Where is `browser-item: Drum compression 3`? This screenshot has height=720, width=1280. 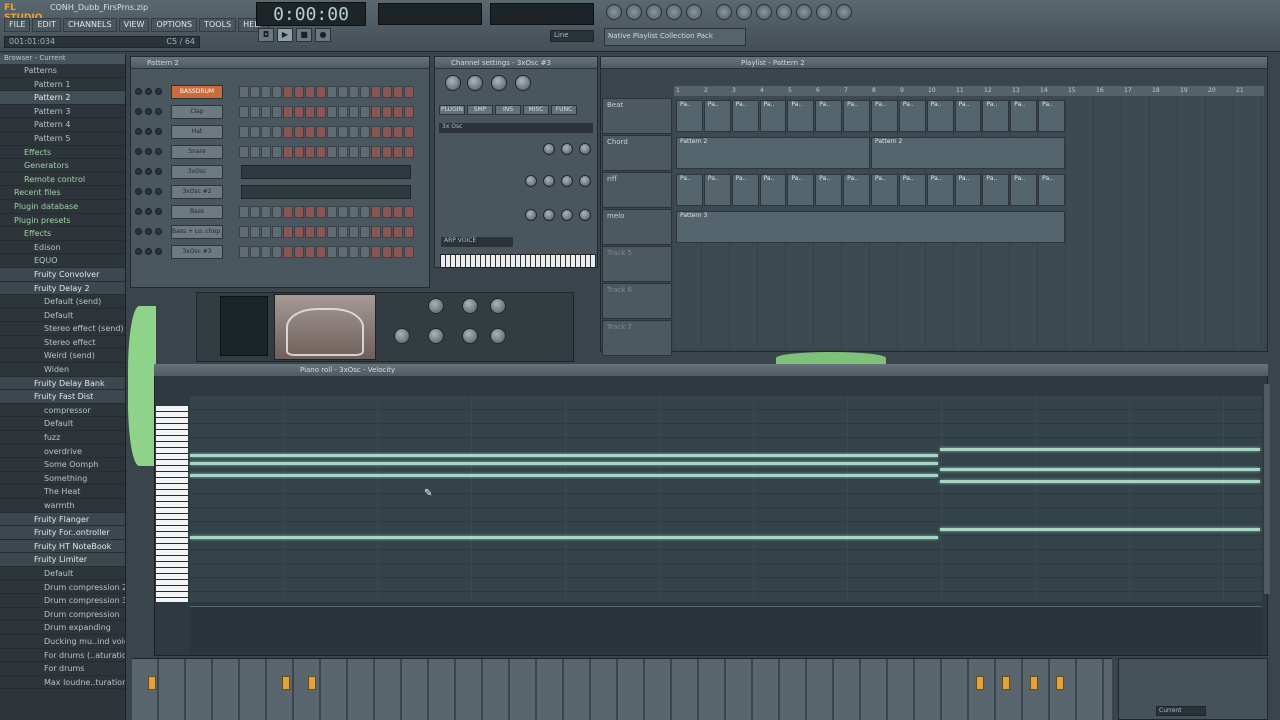 browser-item: Drum compression 3 is located at coordinates (62, 601).